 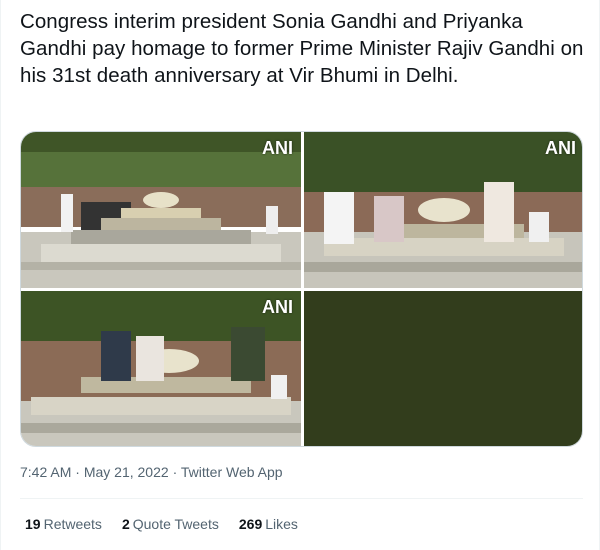 What do you see at coordinates (232, 472) in the screenshot?
I see `tweet-source: Twitter Web App` at bounding box center [232, 472].